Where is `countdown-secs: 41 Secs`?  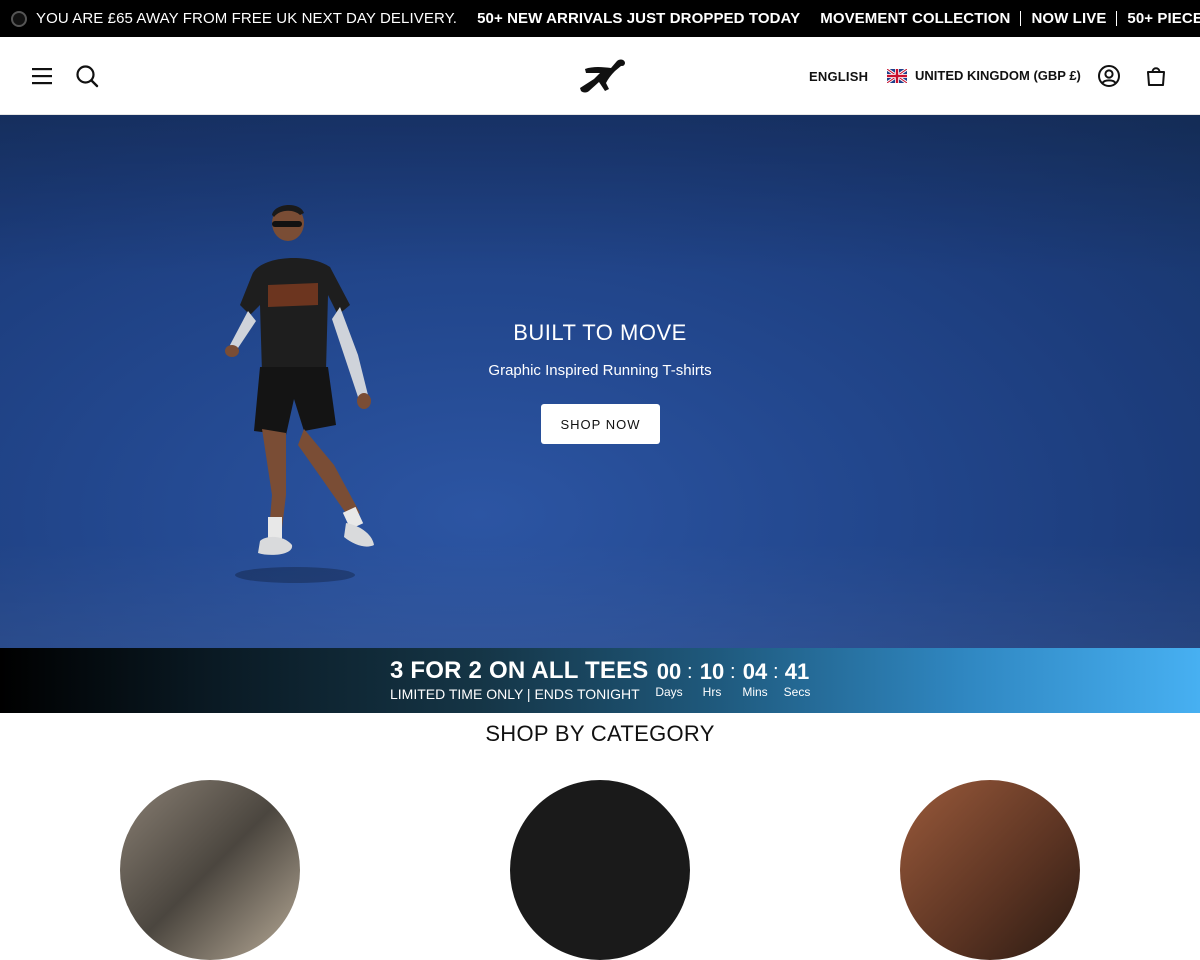 countdown-secs: 41 Secs is located at coordinates (797, 679).